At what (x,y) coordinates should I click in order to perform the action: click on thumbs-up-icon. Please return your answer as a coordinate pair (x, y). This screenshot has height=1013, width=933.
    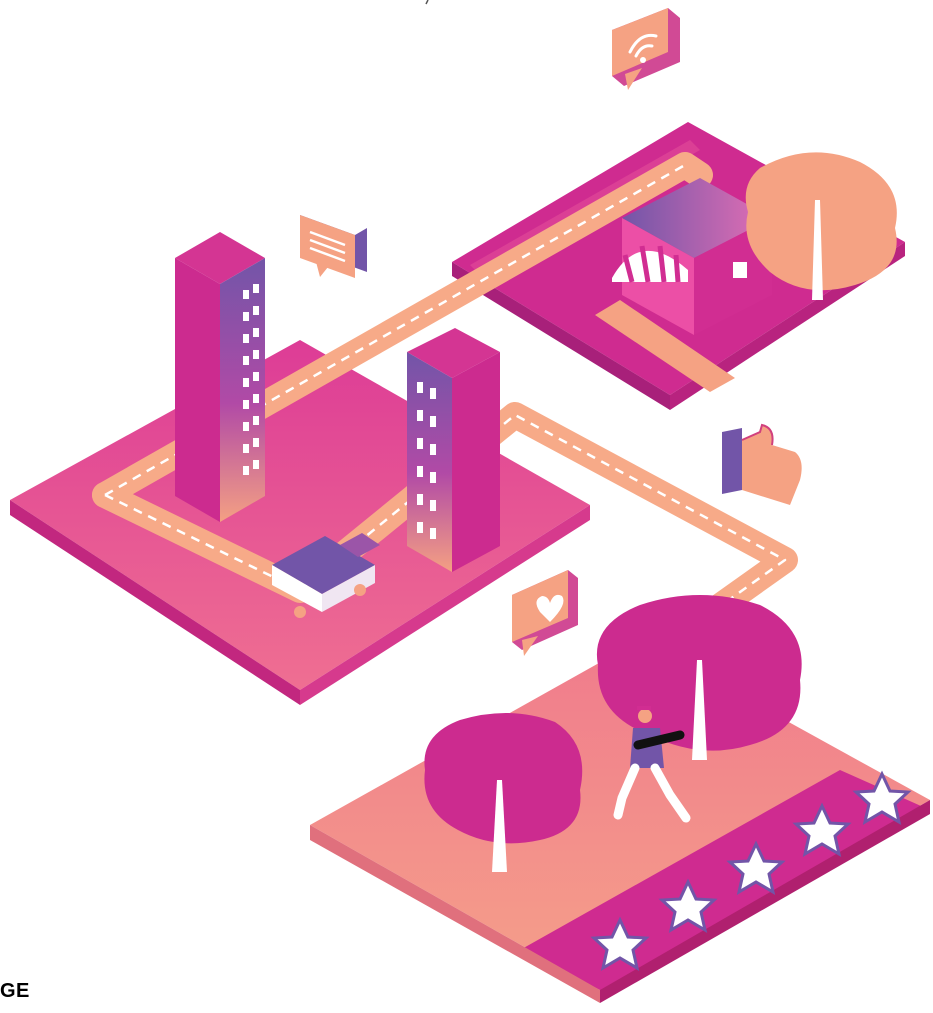
    Looking at the image, I should click on (762, 464).